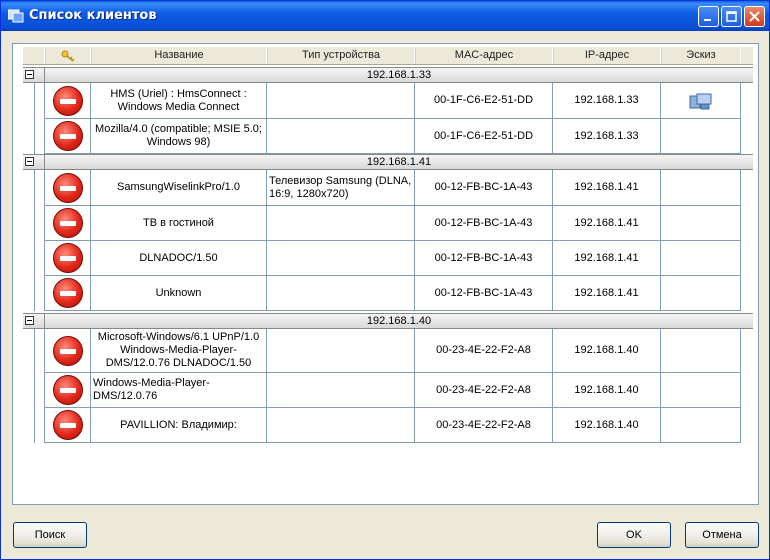 Image resolution: width=770 pixels, height=560 pixels. I want to click on group-header: 192.168.1.33, so click(388, 75).